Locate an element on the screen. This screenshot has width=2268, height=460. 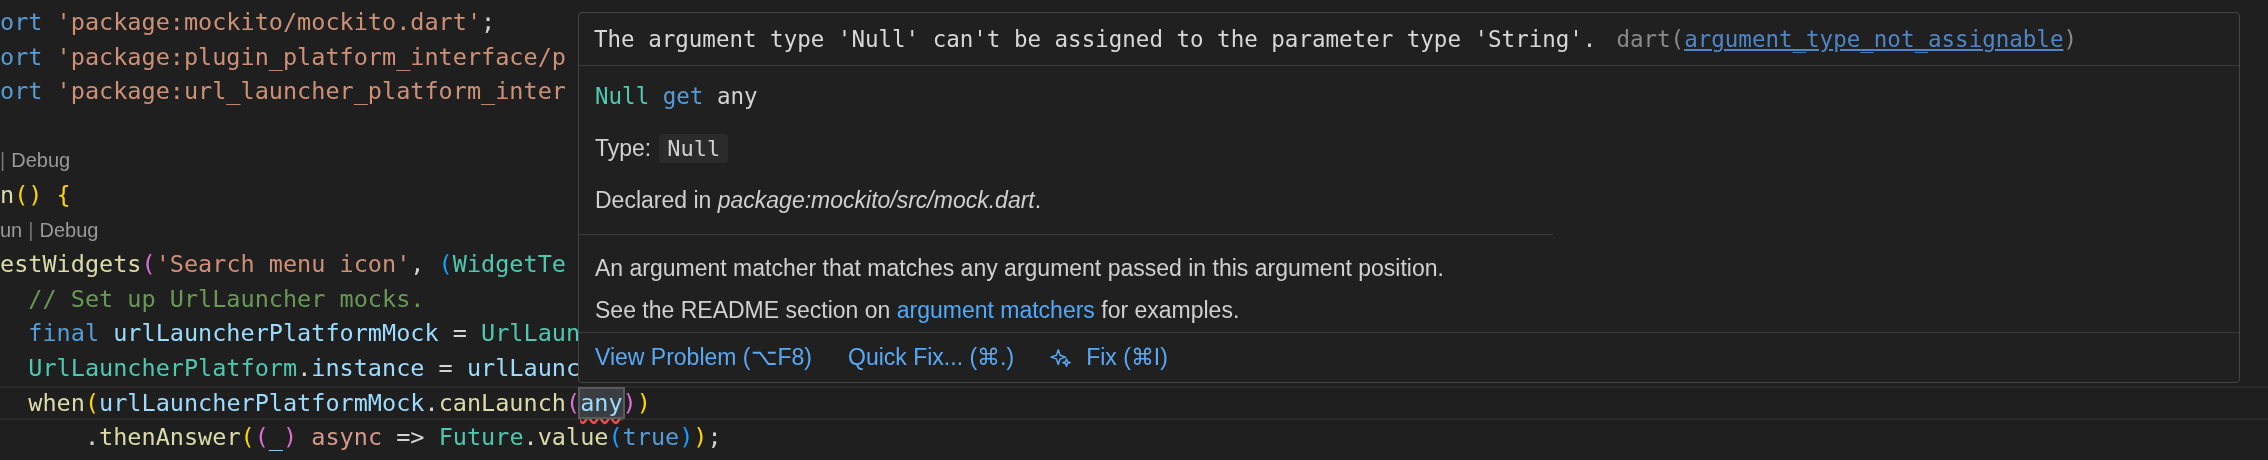
code-line: n() { is located at coordinates (35, 194).